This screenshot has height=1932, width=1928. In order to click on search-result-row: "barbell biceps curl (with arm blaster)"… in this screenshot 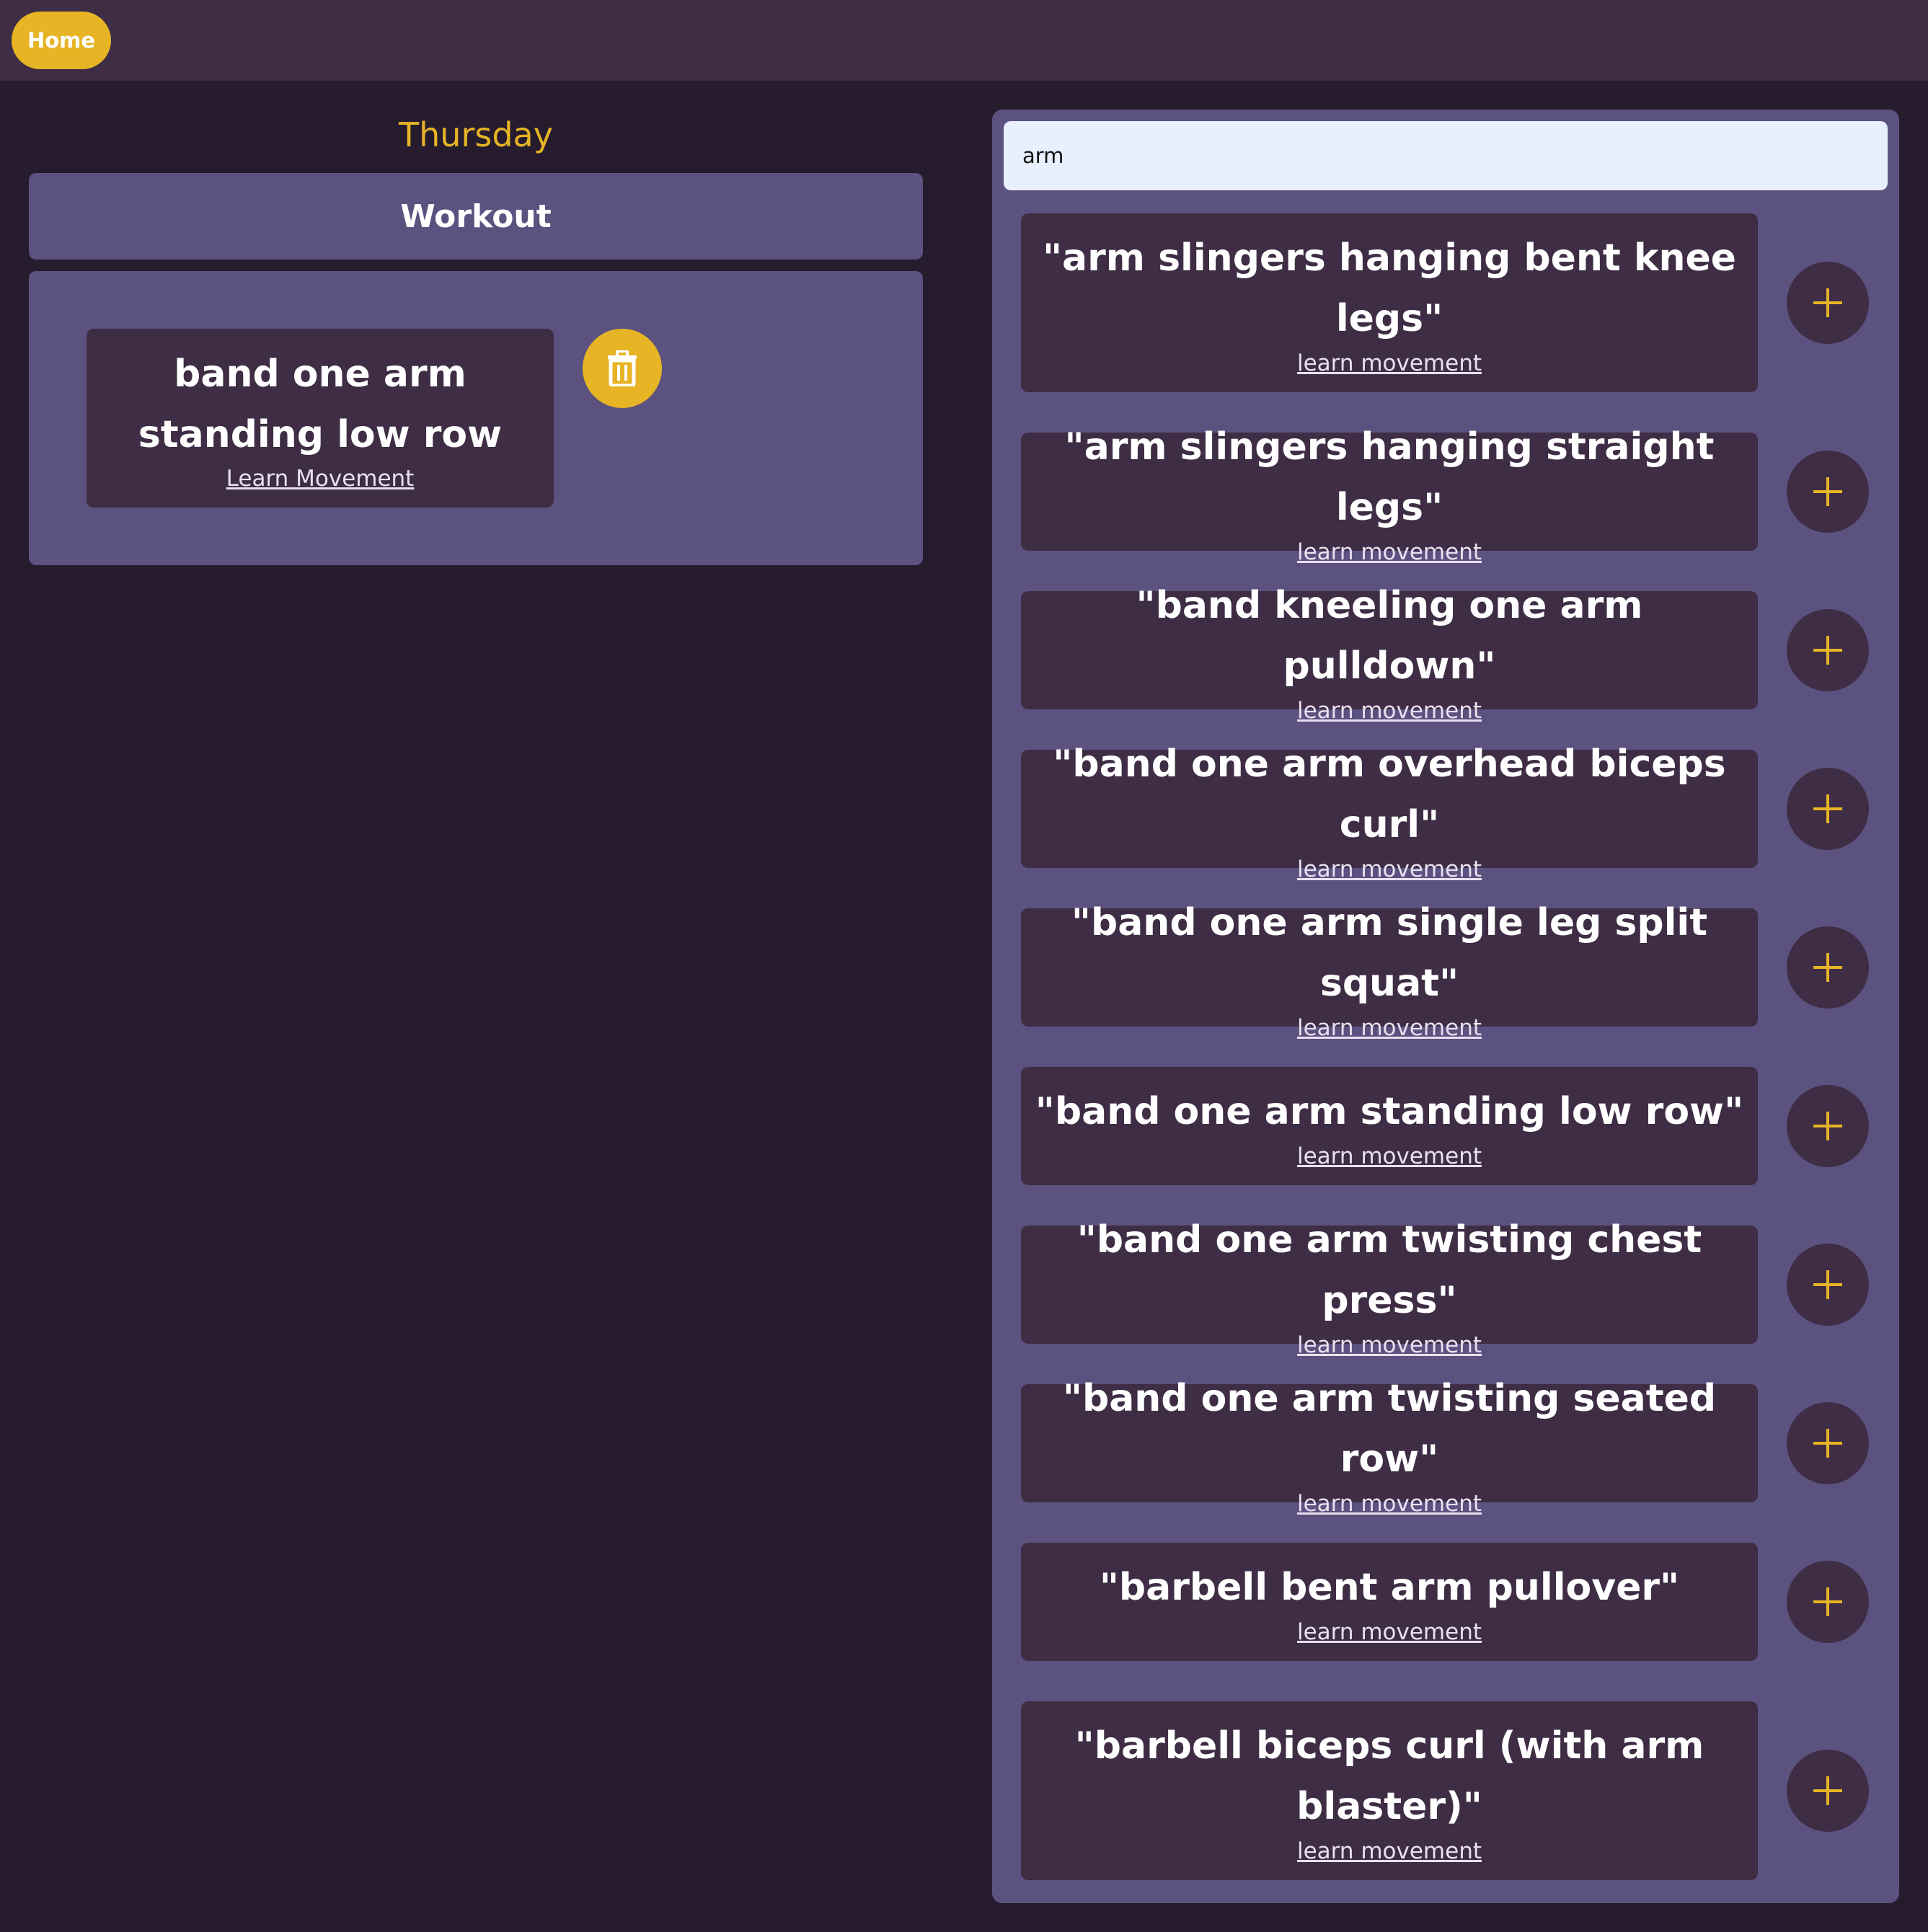, I will do `click(1453, 1790)`.